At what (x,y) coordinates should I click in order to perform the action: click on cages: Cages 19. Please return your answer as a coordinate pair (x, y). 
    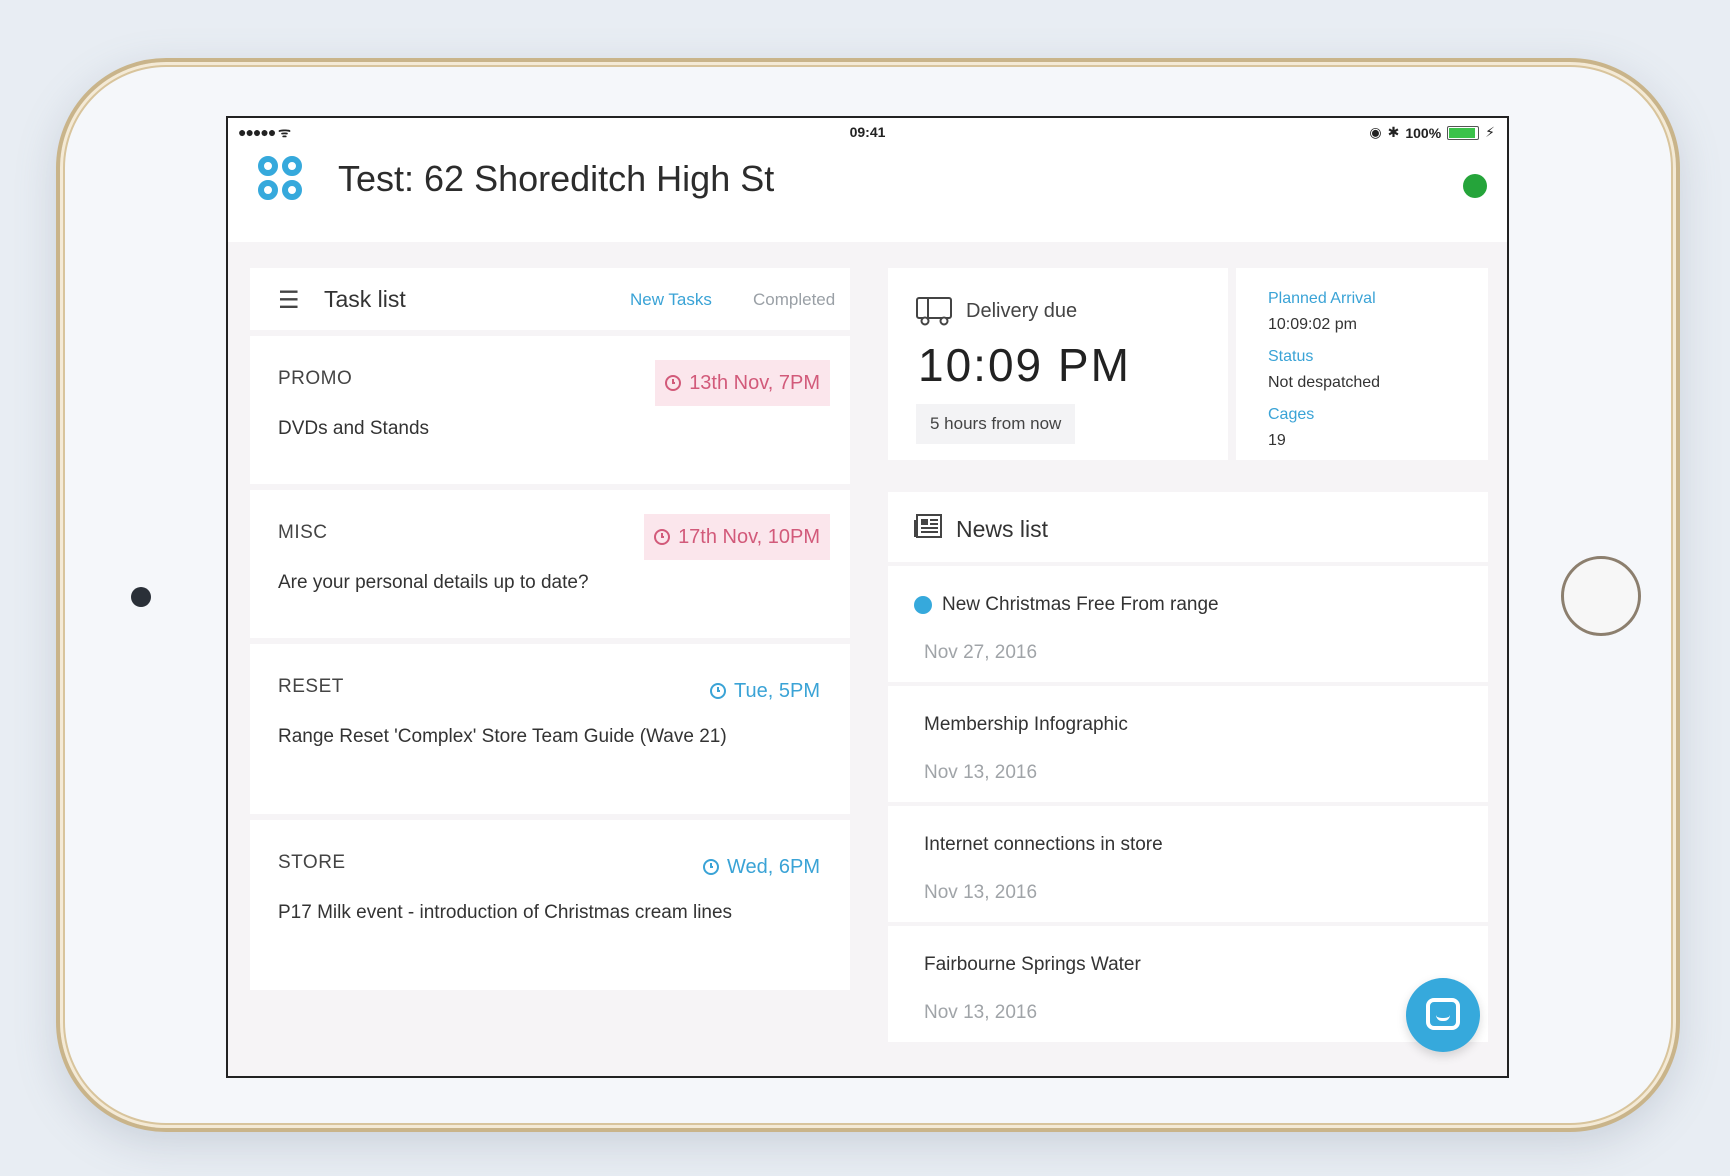
    Looking at the image, I should click on (1291, 428).